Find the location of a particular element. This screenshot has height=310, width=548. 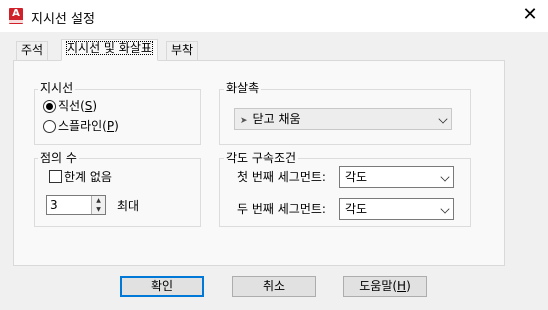

autocad-app-icon: A is located at coordinates (16, 16).